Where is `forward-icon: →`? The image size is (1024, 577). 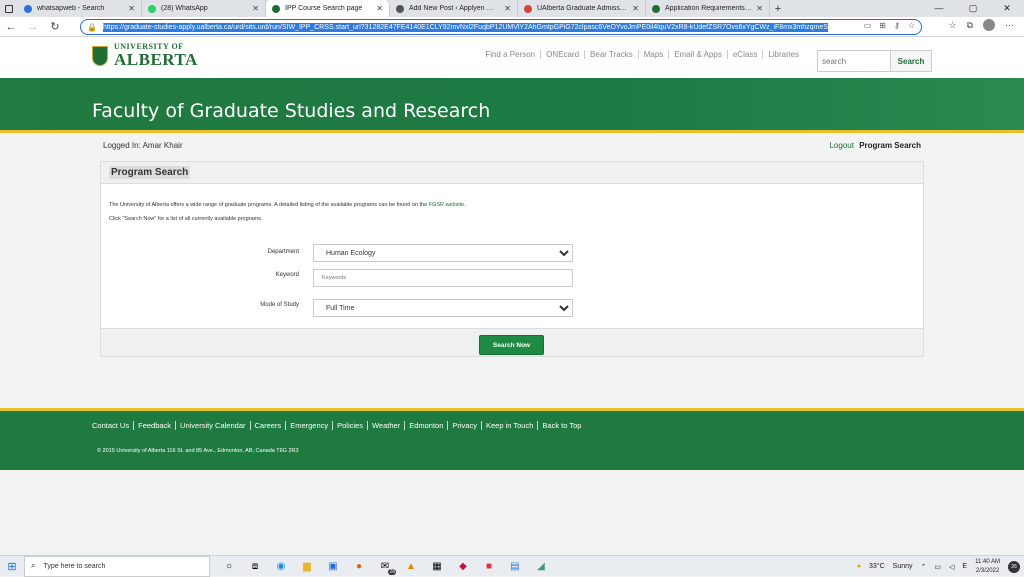
forward-icon: → is located at coordinates (33, 27).